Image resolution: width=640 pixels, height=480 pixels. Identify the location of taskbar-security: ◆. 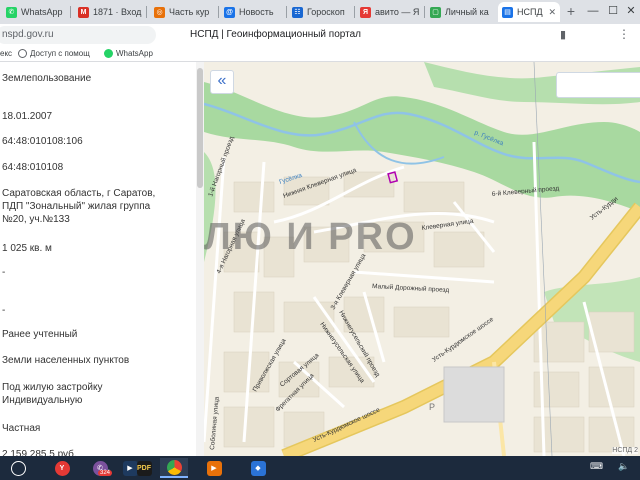
(258, 468).